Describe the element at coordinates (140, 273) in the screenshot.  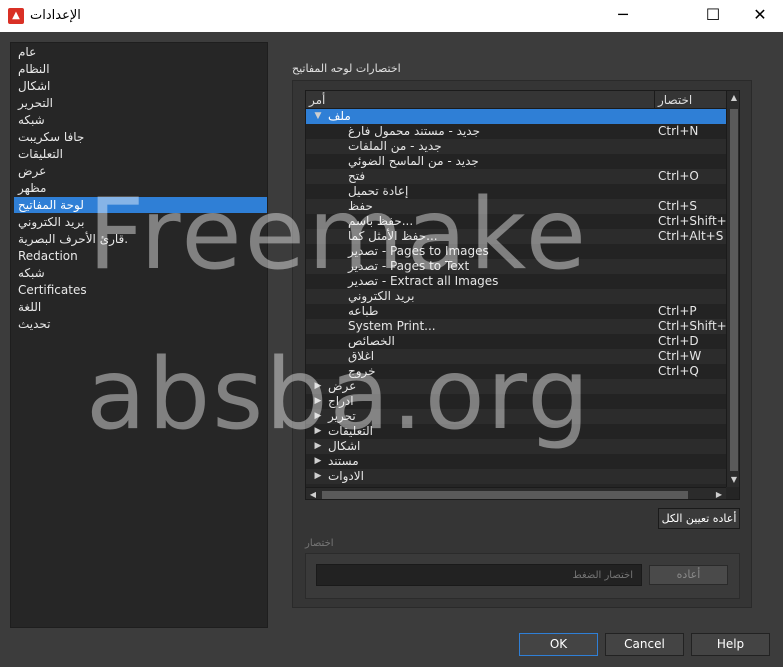
I see `sidebar-item-network-2: شبكه` at that location.